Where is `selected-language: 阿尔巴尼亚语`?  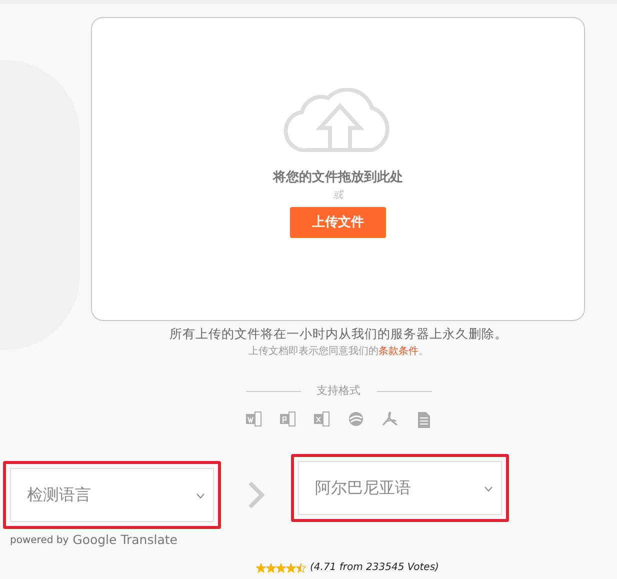
selected-language: 阿尔巴尼亚语 is located at coordinates (363, 488).